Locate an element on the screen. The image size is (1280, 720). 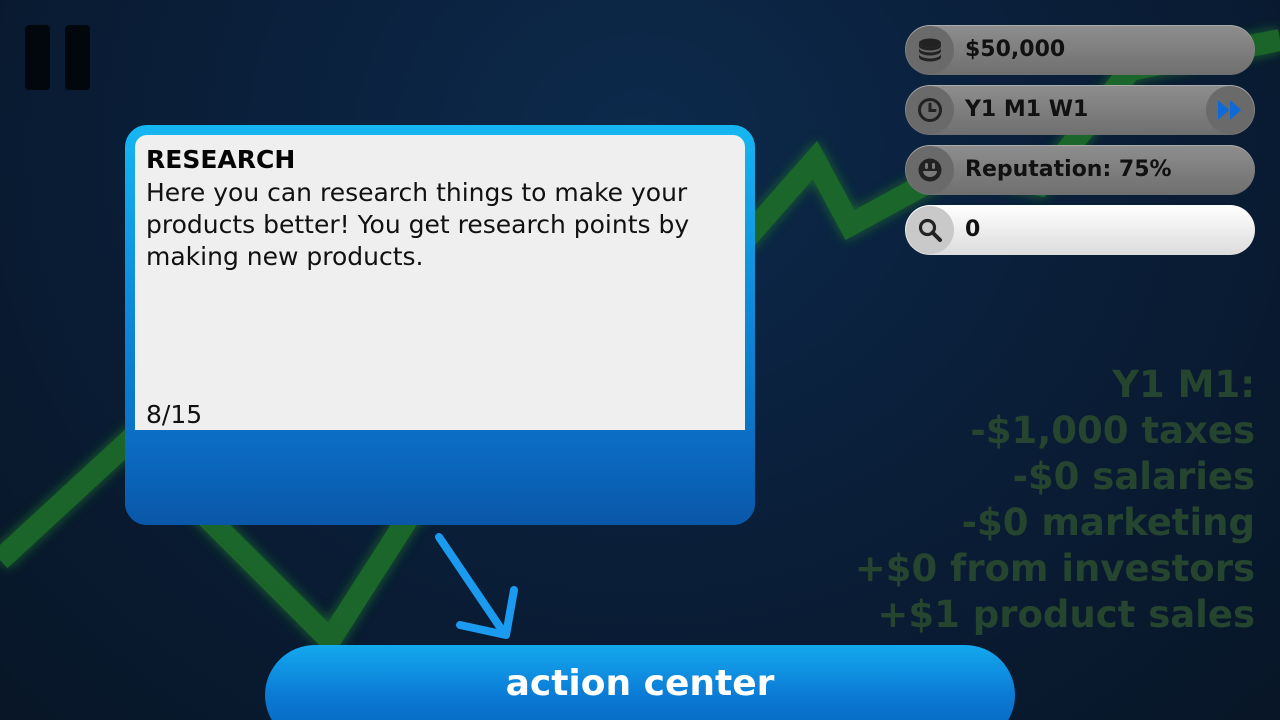
reputation-value: Reputation: 75% is located at coordinates (1068, 169).